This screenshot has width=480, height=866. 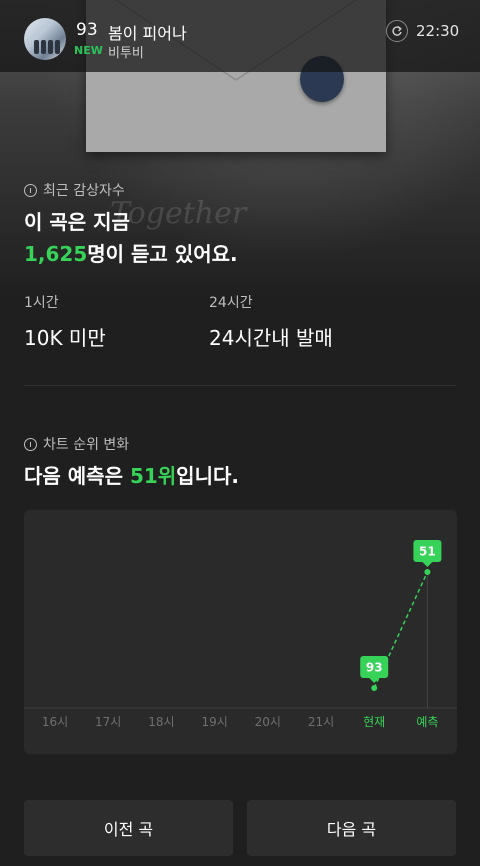 What do you see at coordinates (65, 338) in the screenshot?
I see `stat-1h-value: 10K 미만` at bounding box center [65, 338].